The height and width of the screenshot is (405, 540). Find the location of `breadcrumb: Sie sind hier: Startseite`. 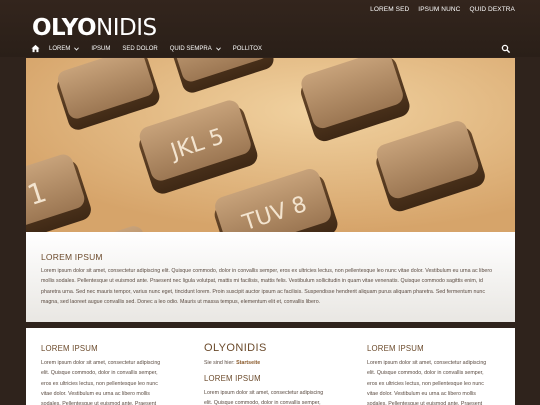

breadcrumb: Sie sind hier: Startseite is located at coordinates (232, 363).